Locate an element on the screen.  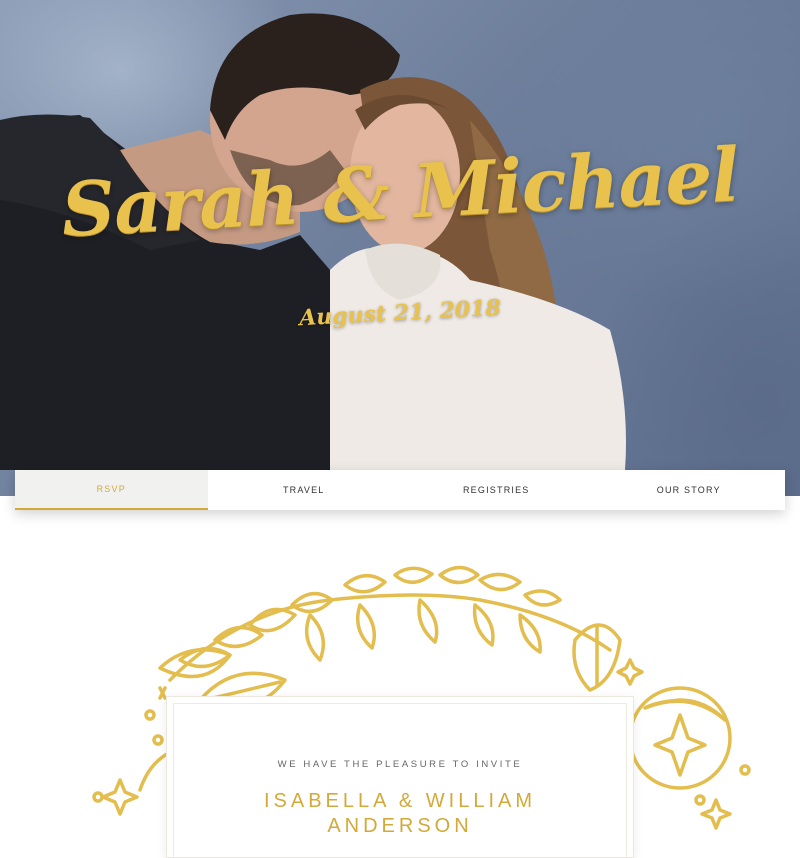
nav-tab-registries: REGISTRIES is located at coordinates (496, 490).